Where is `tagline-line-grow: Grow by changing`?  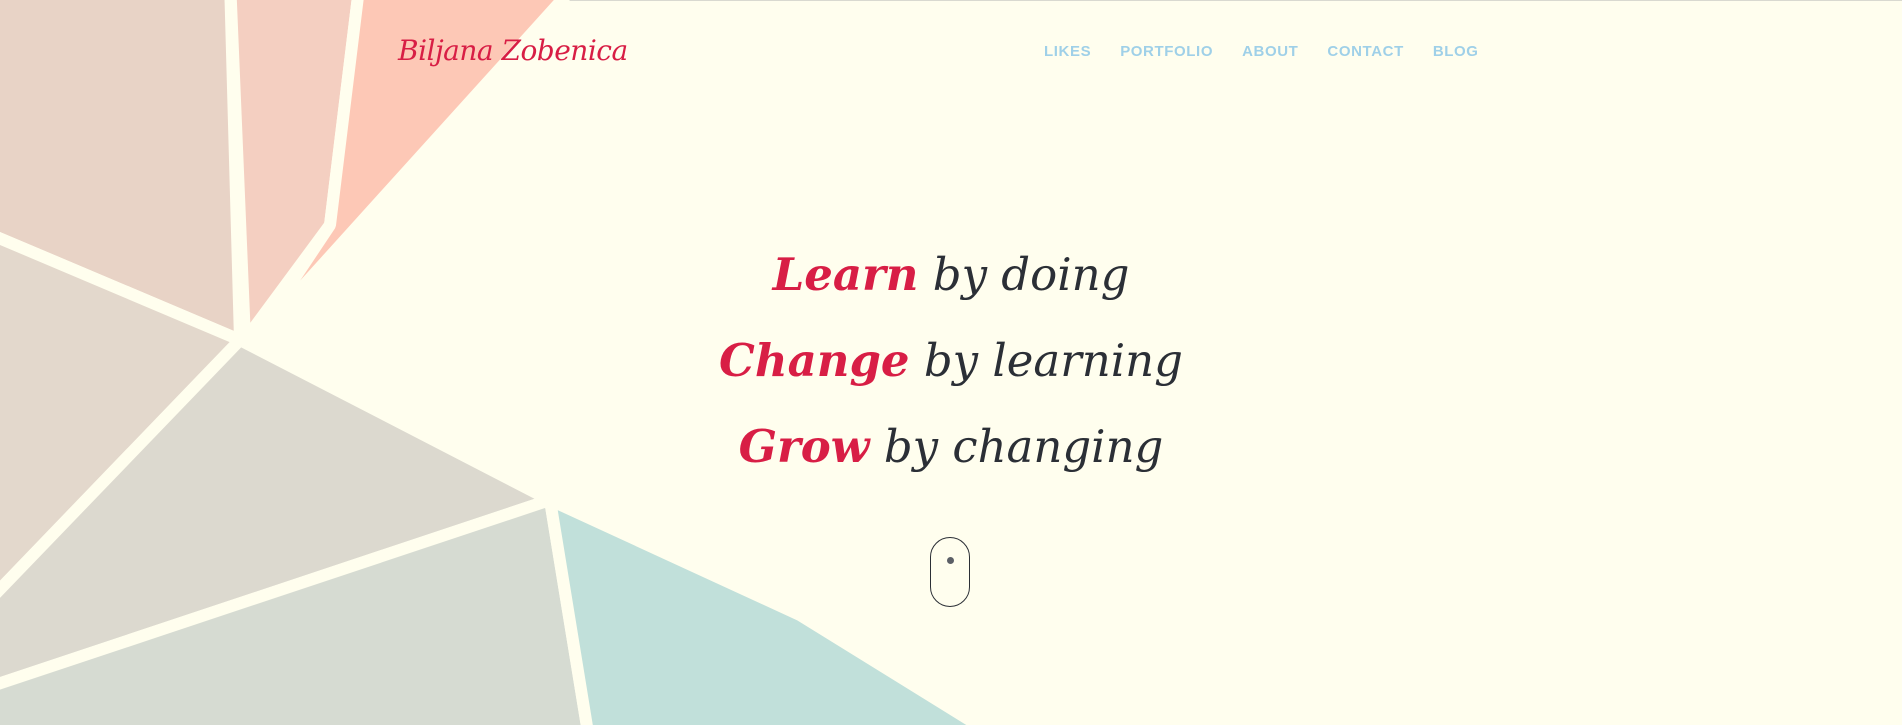 tagline-line-grow: Grow by changing is located at coordinates (951, 447).